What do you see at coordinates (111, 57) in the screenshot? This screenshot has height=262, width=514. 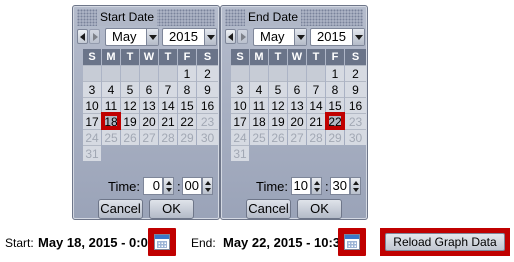 I see `weekday-header: M` at bounding box center [111, 57].